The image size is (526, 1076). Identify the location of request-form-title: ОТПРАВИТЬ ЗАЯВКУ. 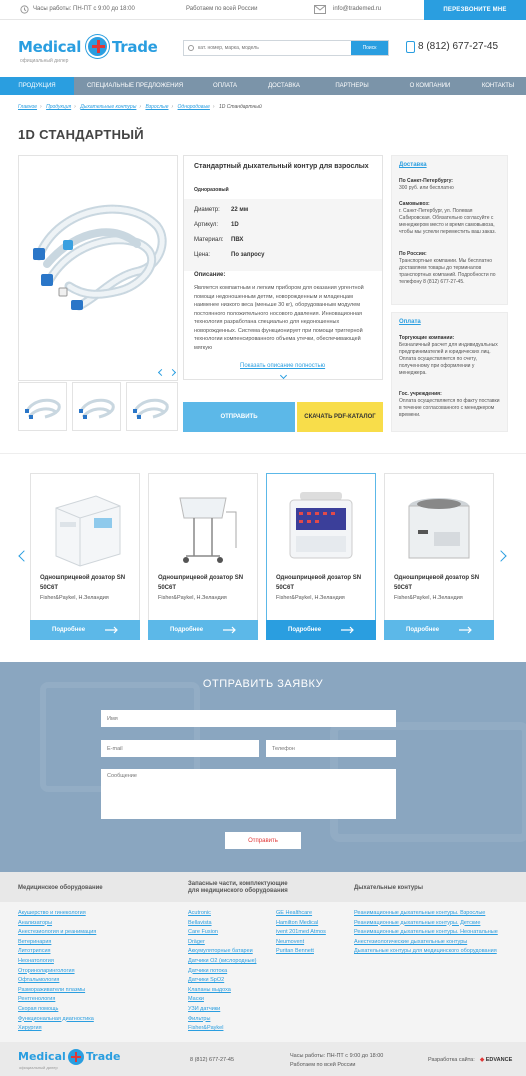
(263, 684).